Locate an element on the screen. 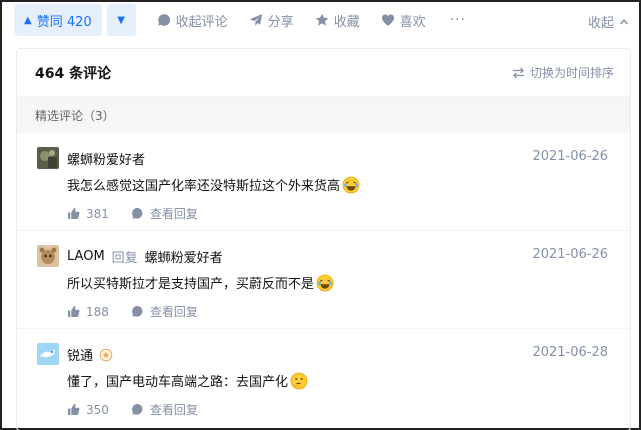 The image size is (641, 430). collapse-answer-label: 收起 is located at coordinates (600, 23).